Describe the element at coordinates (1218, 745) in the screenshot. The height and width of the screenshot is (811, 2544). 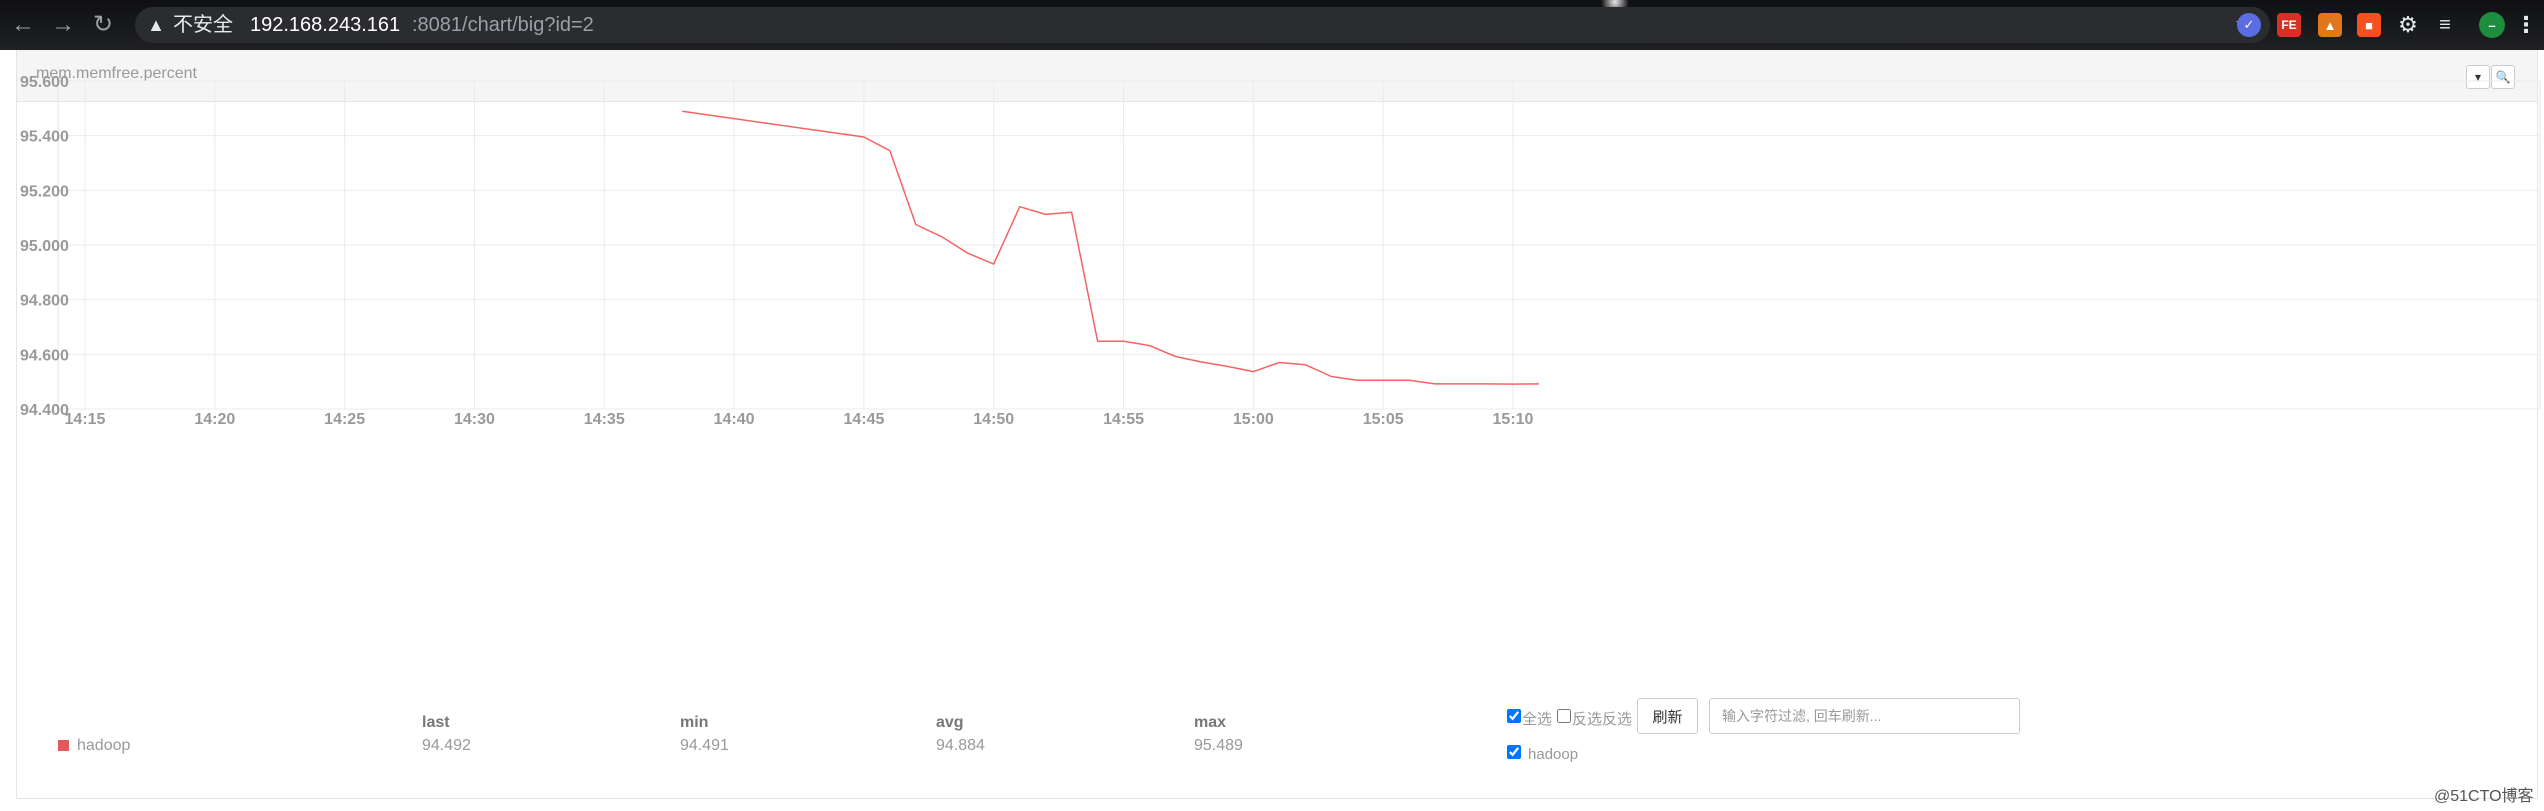
I see `stat-value-max: 95.489` at that location.